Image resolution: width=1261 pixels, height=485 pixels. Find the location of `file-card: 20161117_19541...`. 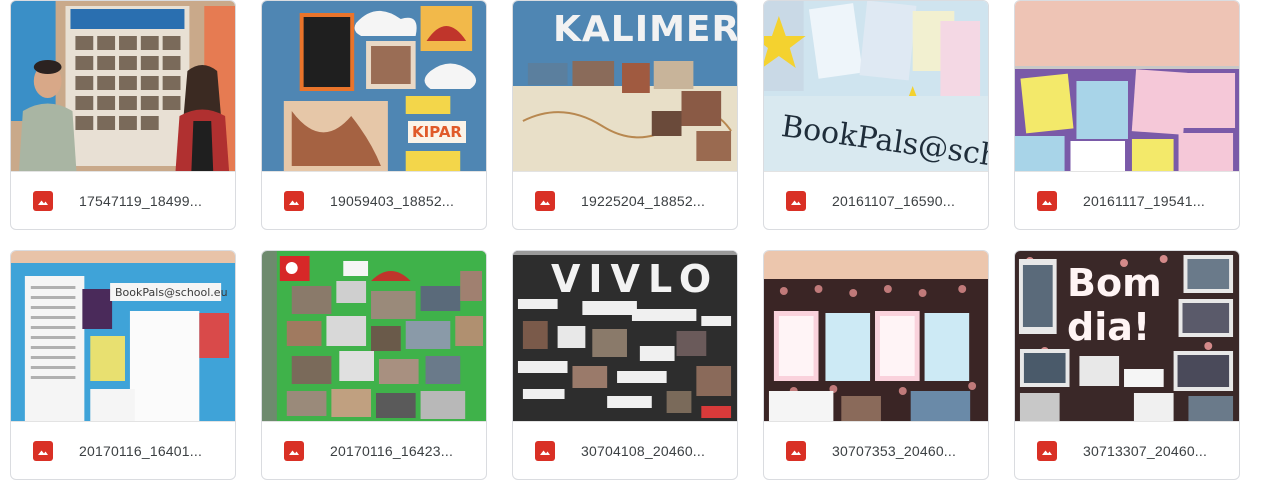

file-card: 20161117_19541... is located at coordinates (1127, 115).